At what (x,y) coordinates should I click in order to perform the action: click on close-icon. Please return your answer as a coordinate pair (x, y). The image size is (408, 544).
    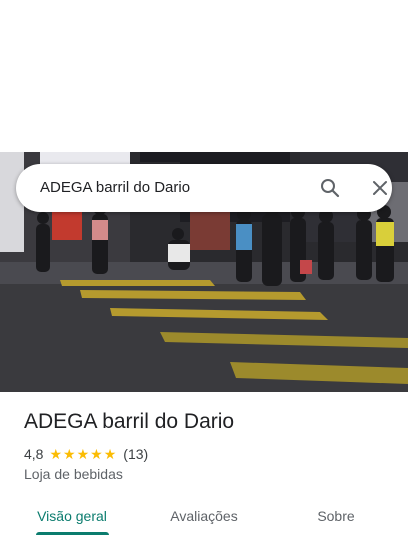
    Looking at the image, I should click on (380, 188).